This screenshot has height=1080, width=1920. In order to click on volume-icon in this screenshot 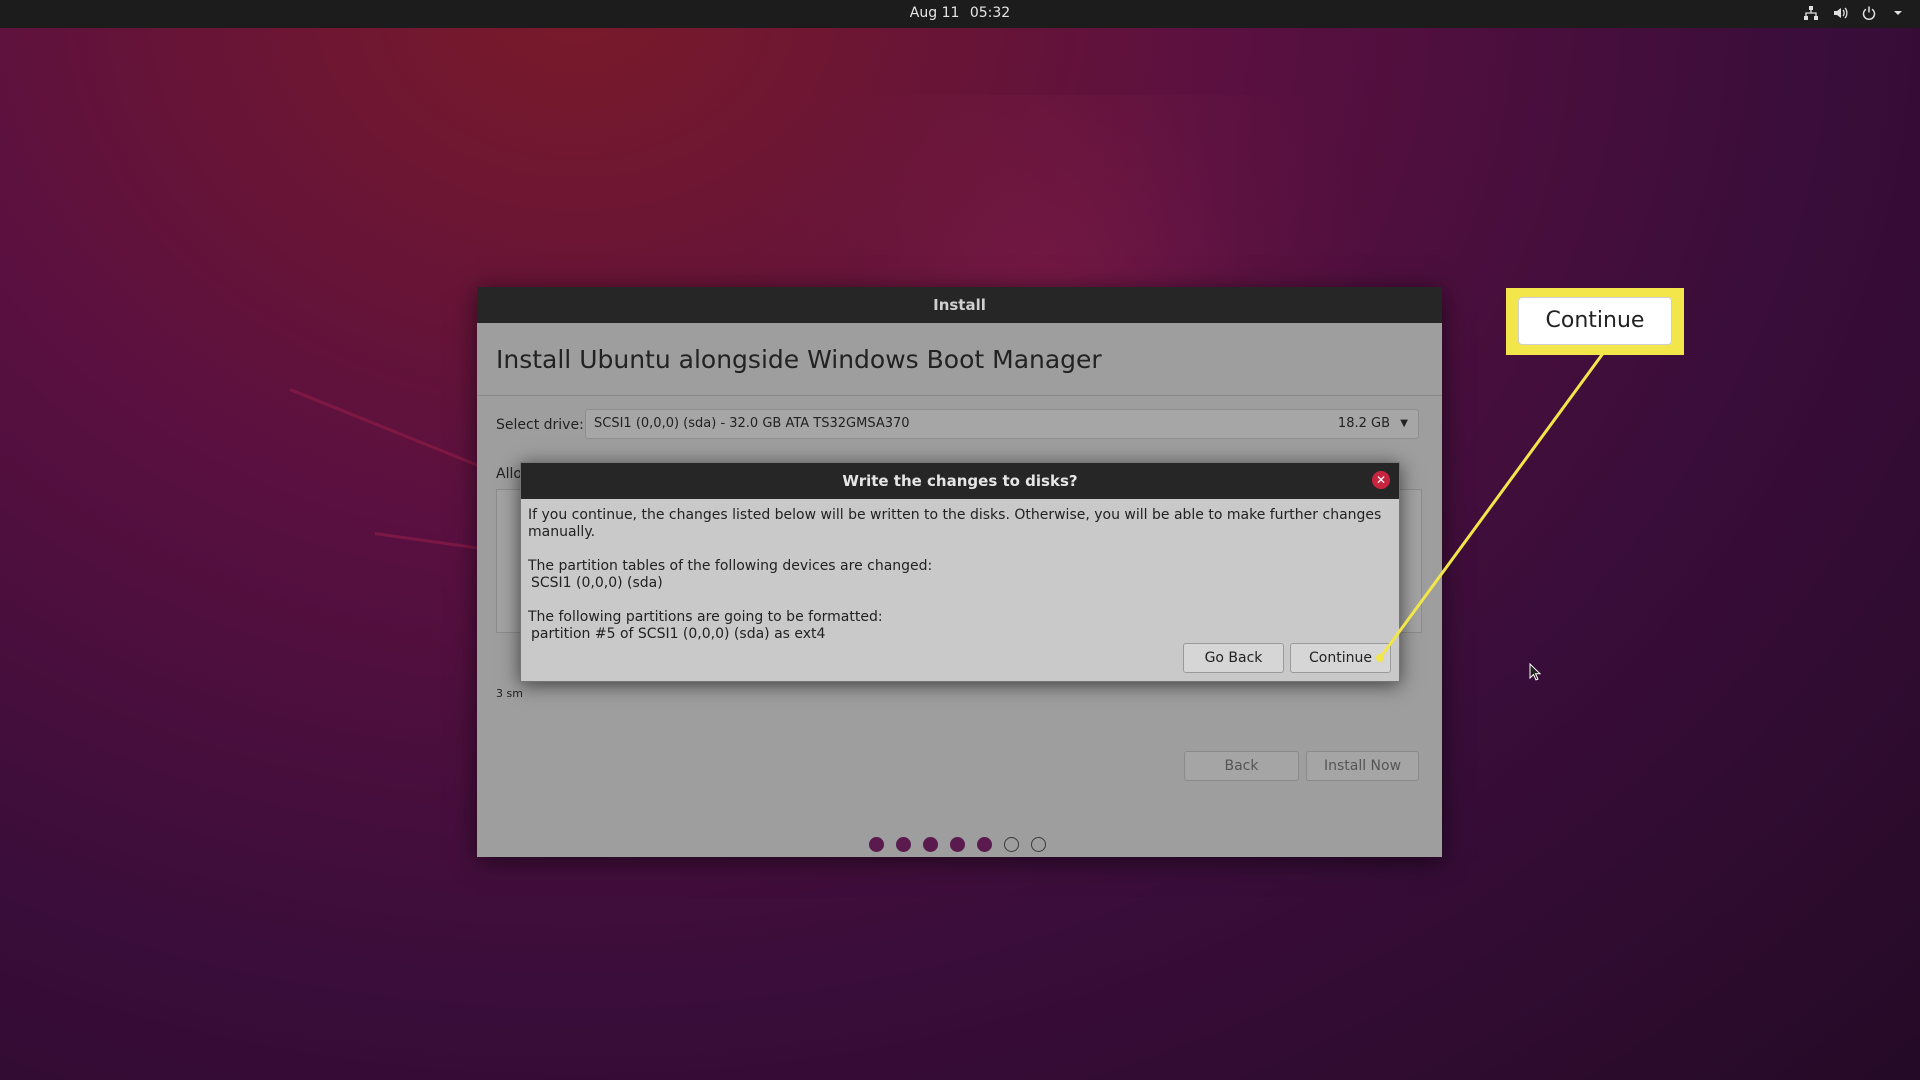, I will do `click(1840, 13)`.